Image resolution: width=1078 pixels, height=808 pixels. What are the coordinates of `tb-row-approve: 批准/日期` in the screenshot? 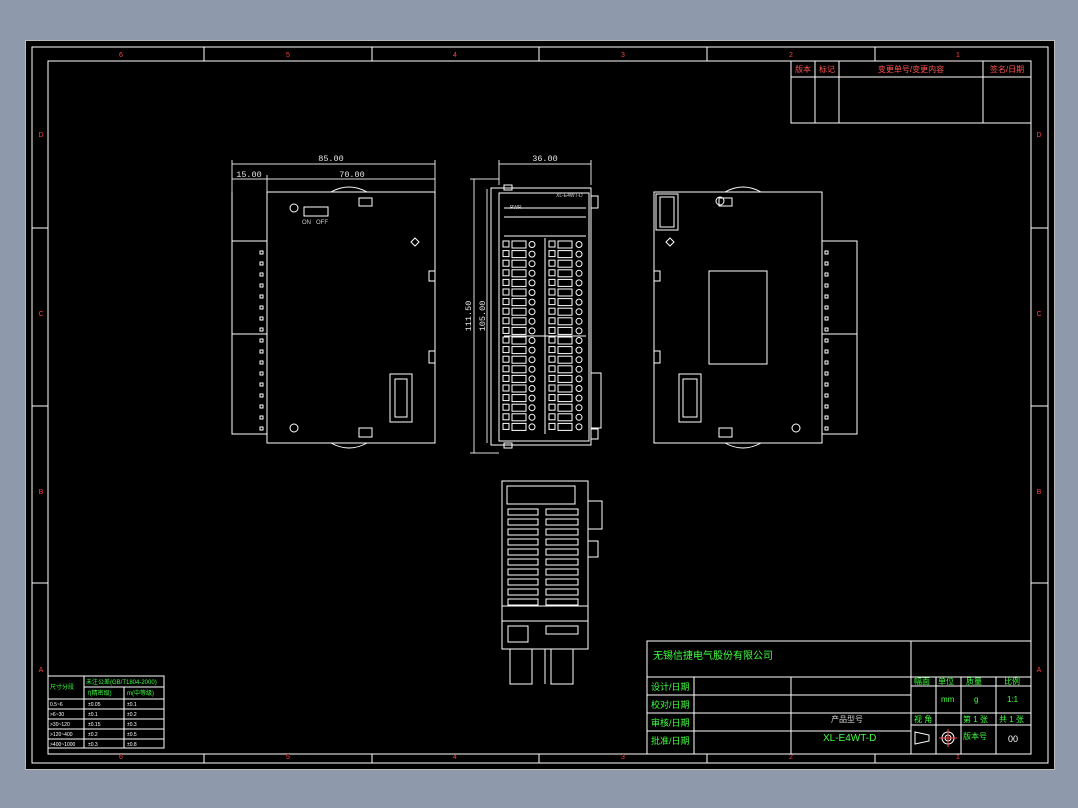 It's located at (670, 740).